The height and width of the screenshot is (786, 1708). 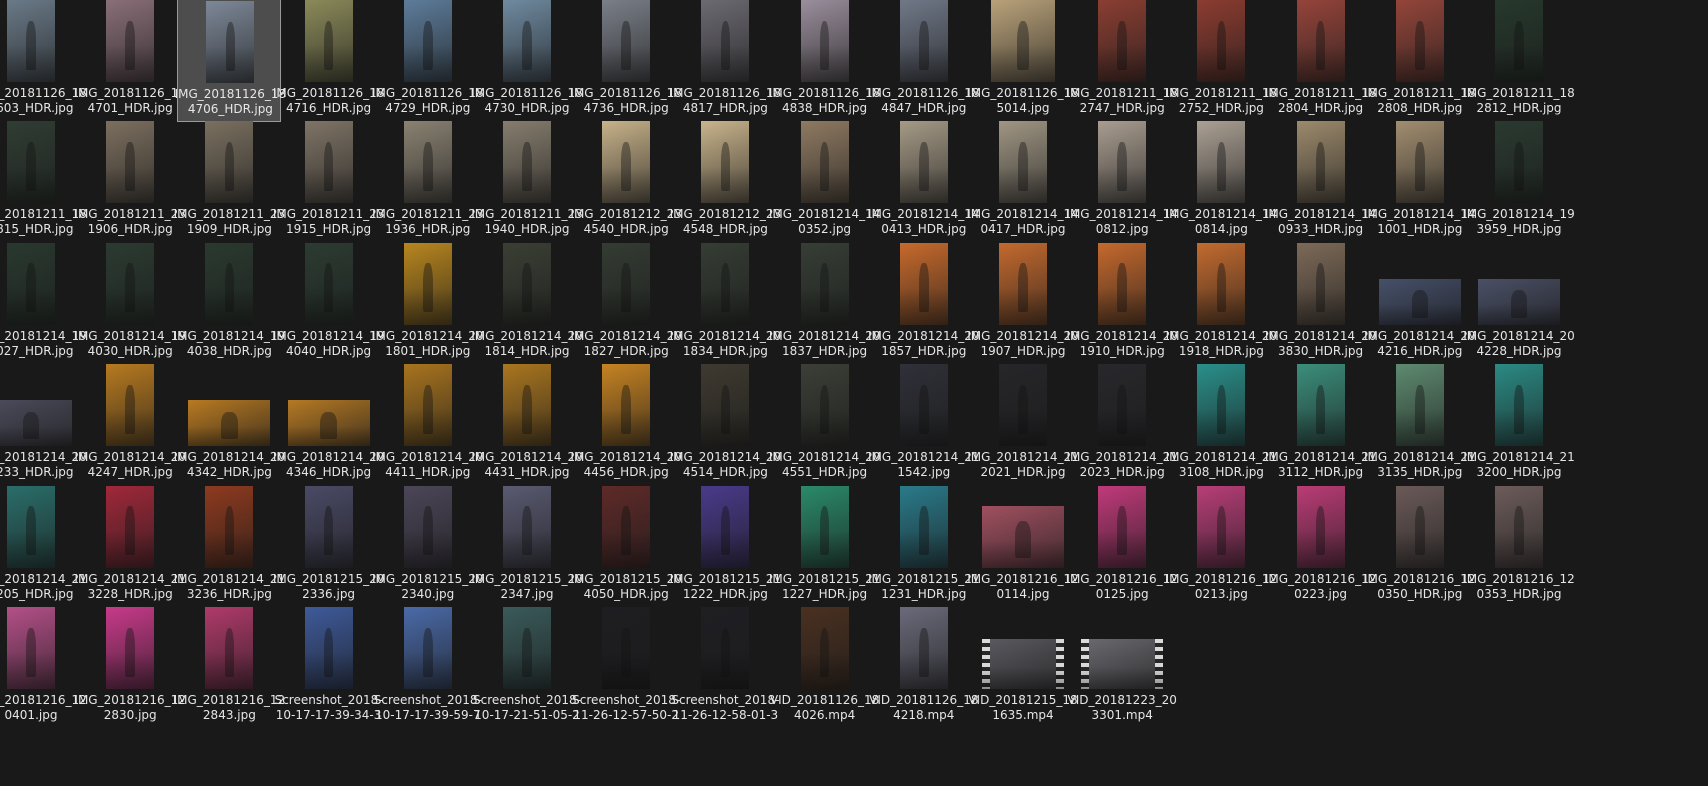 What do you see at coordinates (229, 301) in the screenshot?
I see `file-item: IMG_20181214_19 4038_HDR.jpg` at bounding box center [229, 301].